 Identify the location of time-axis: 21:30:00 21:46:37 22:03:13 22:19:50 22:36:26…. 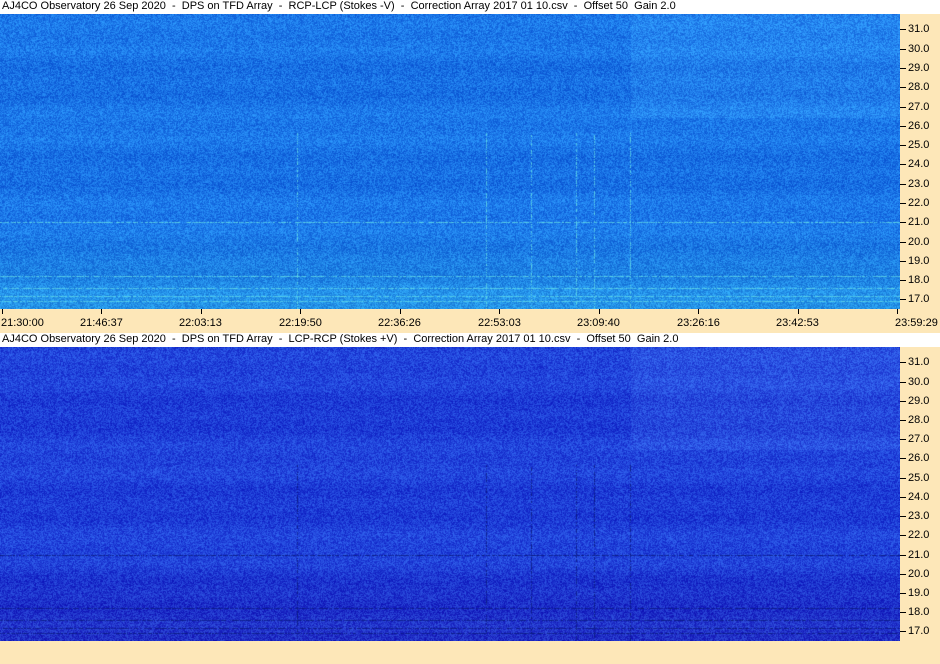
(470, 321).